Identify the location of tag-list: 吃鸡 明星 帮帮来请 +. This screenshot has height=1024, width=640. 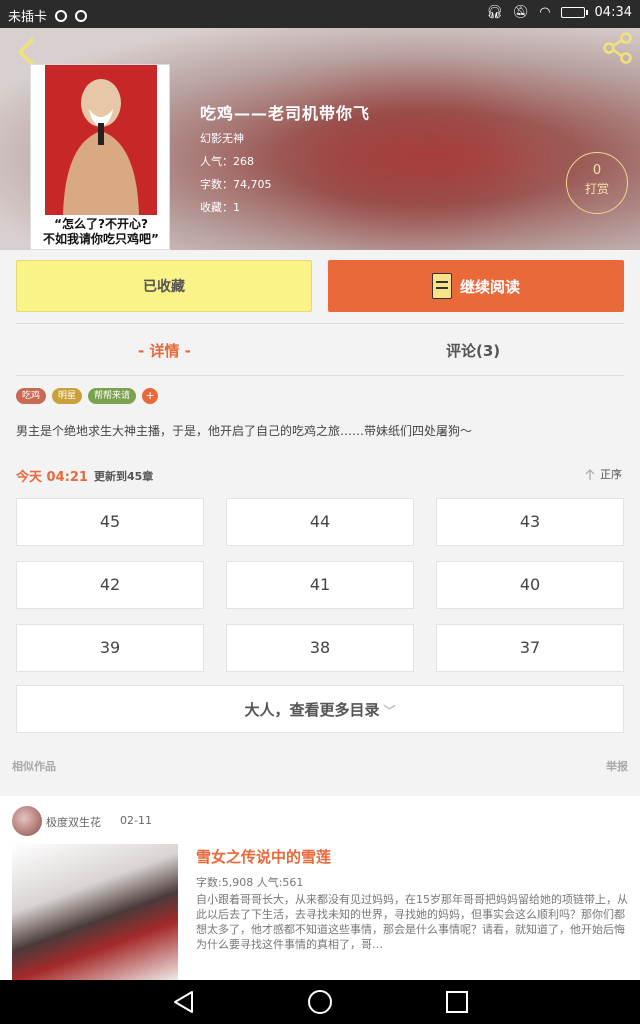
(87, 396).